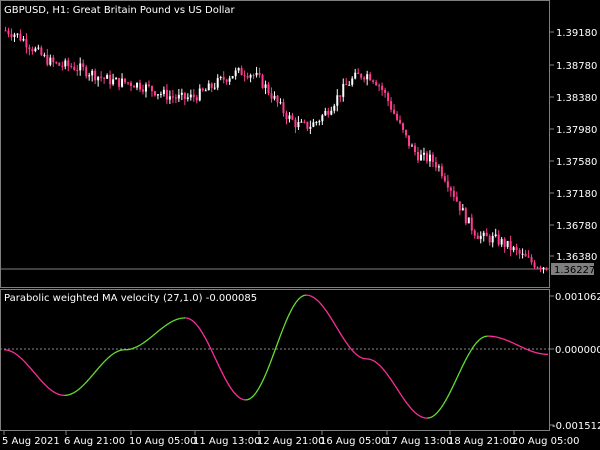 The image size is (600, 450). What do you see at coordinates (577, 297) in the screenshot?
I see `indicator-tick: 0.001062` at bounding box center [577, 297].